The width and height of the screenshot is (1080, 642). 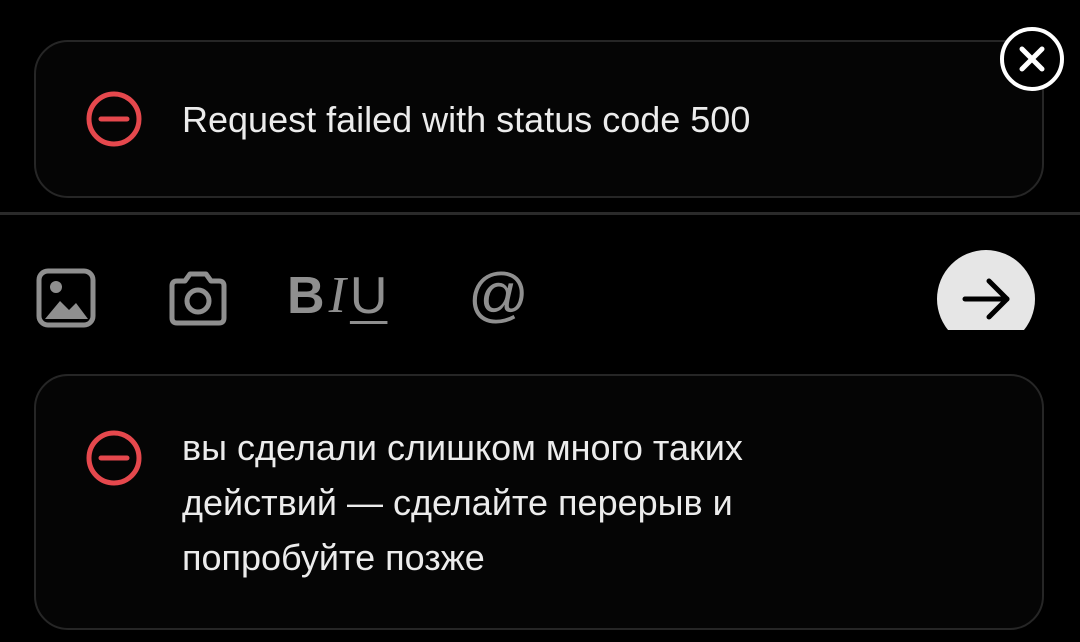 What do you see at coordinates (986, 299) in the screenshot?
I see `arrow-right-icon` at bounding box center [986, 299].